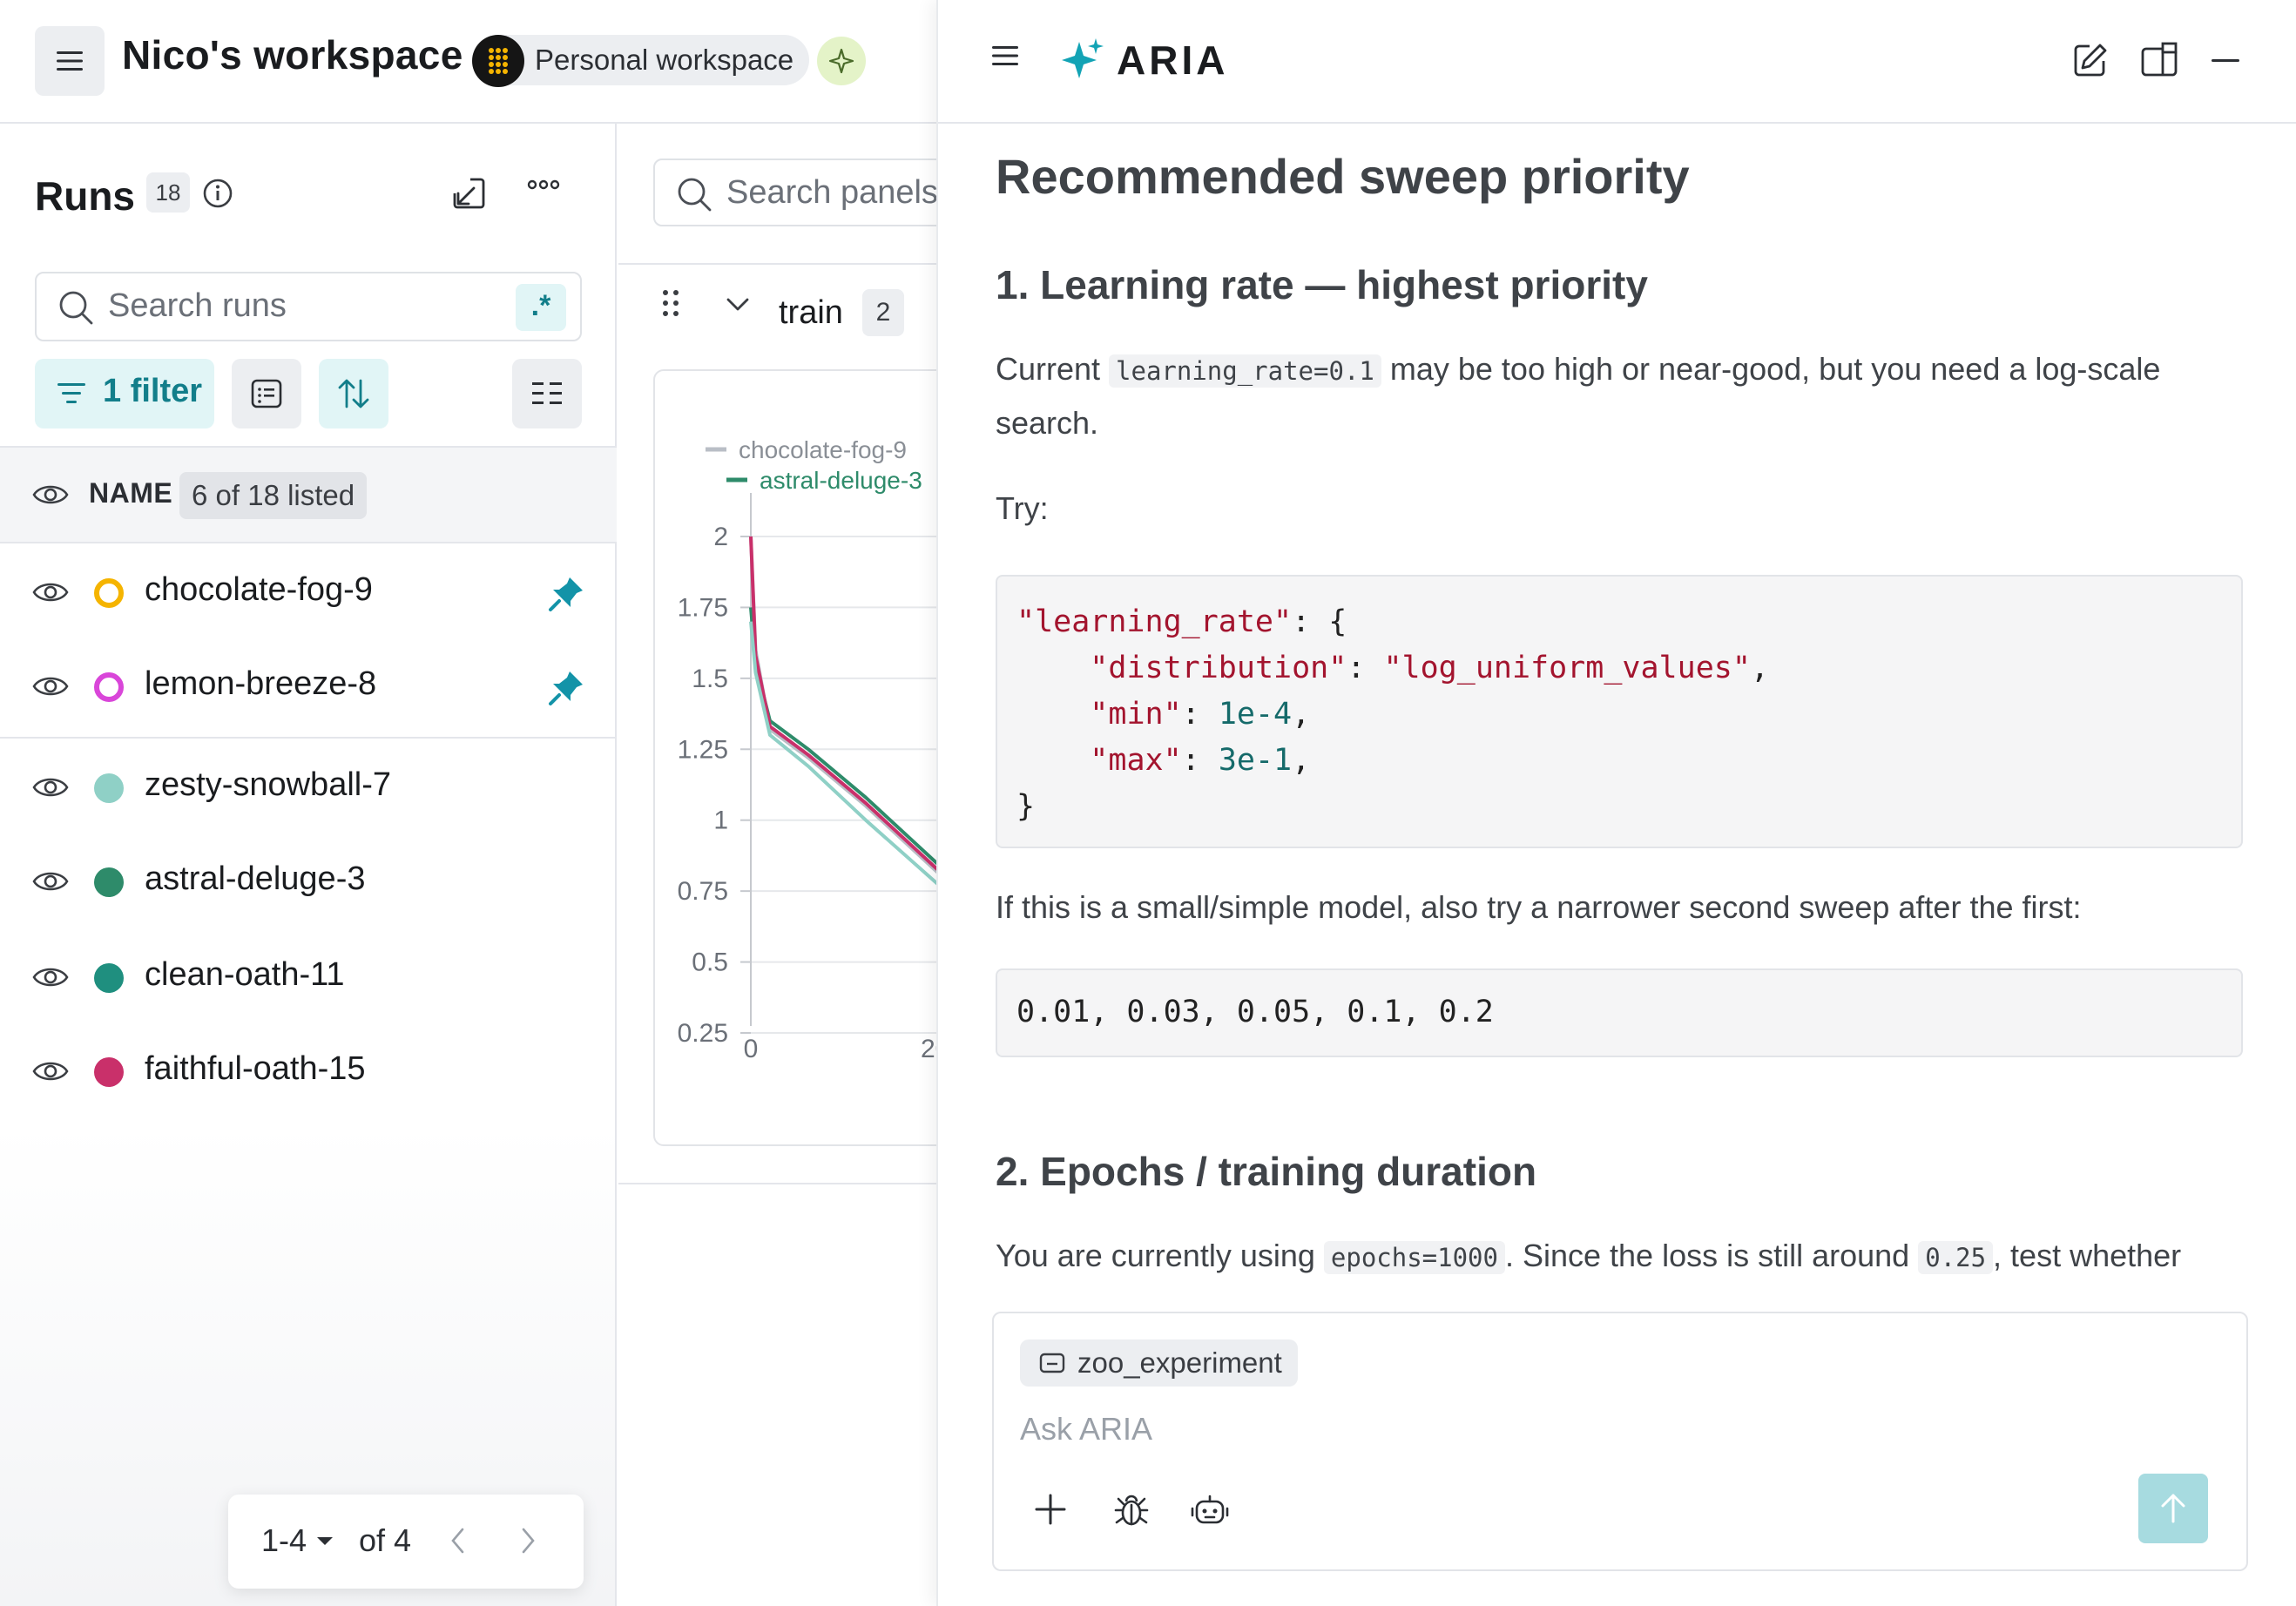 This screenshot has width=2296, height=1606. I want to click on run-name: faithful-oath-15, so click(255, 1069).